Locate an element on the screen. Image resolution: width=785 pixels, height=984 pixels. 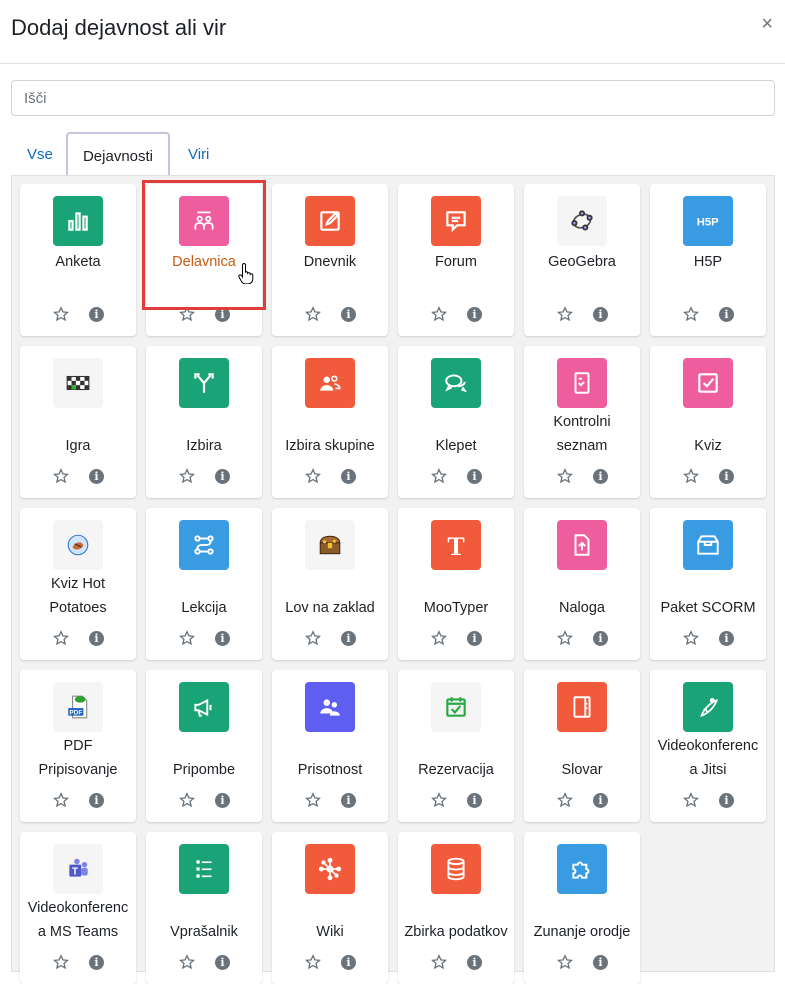
module-card-kviz-hot-potatoes: Kviz Hot Potatoes i is located at coordinates (78, 584).